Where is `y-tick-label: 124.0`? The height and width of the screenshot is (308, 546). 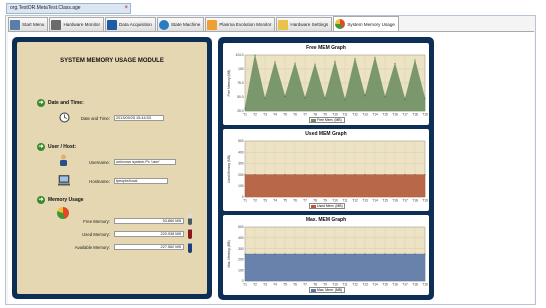 y-tick-label: 124.0 is located at coordinates (240, 55).